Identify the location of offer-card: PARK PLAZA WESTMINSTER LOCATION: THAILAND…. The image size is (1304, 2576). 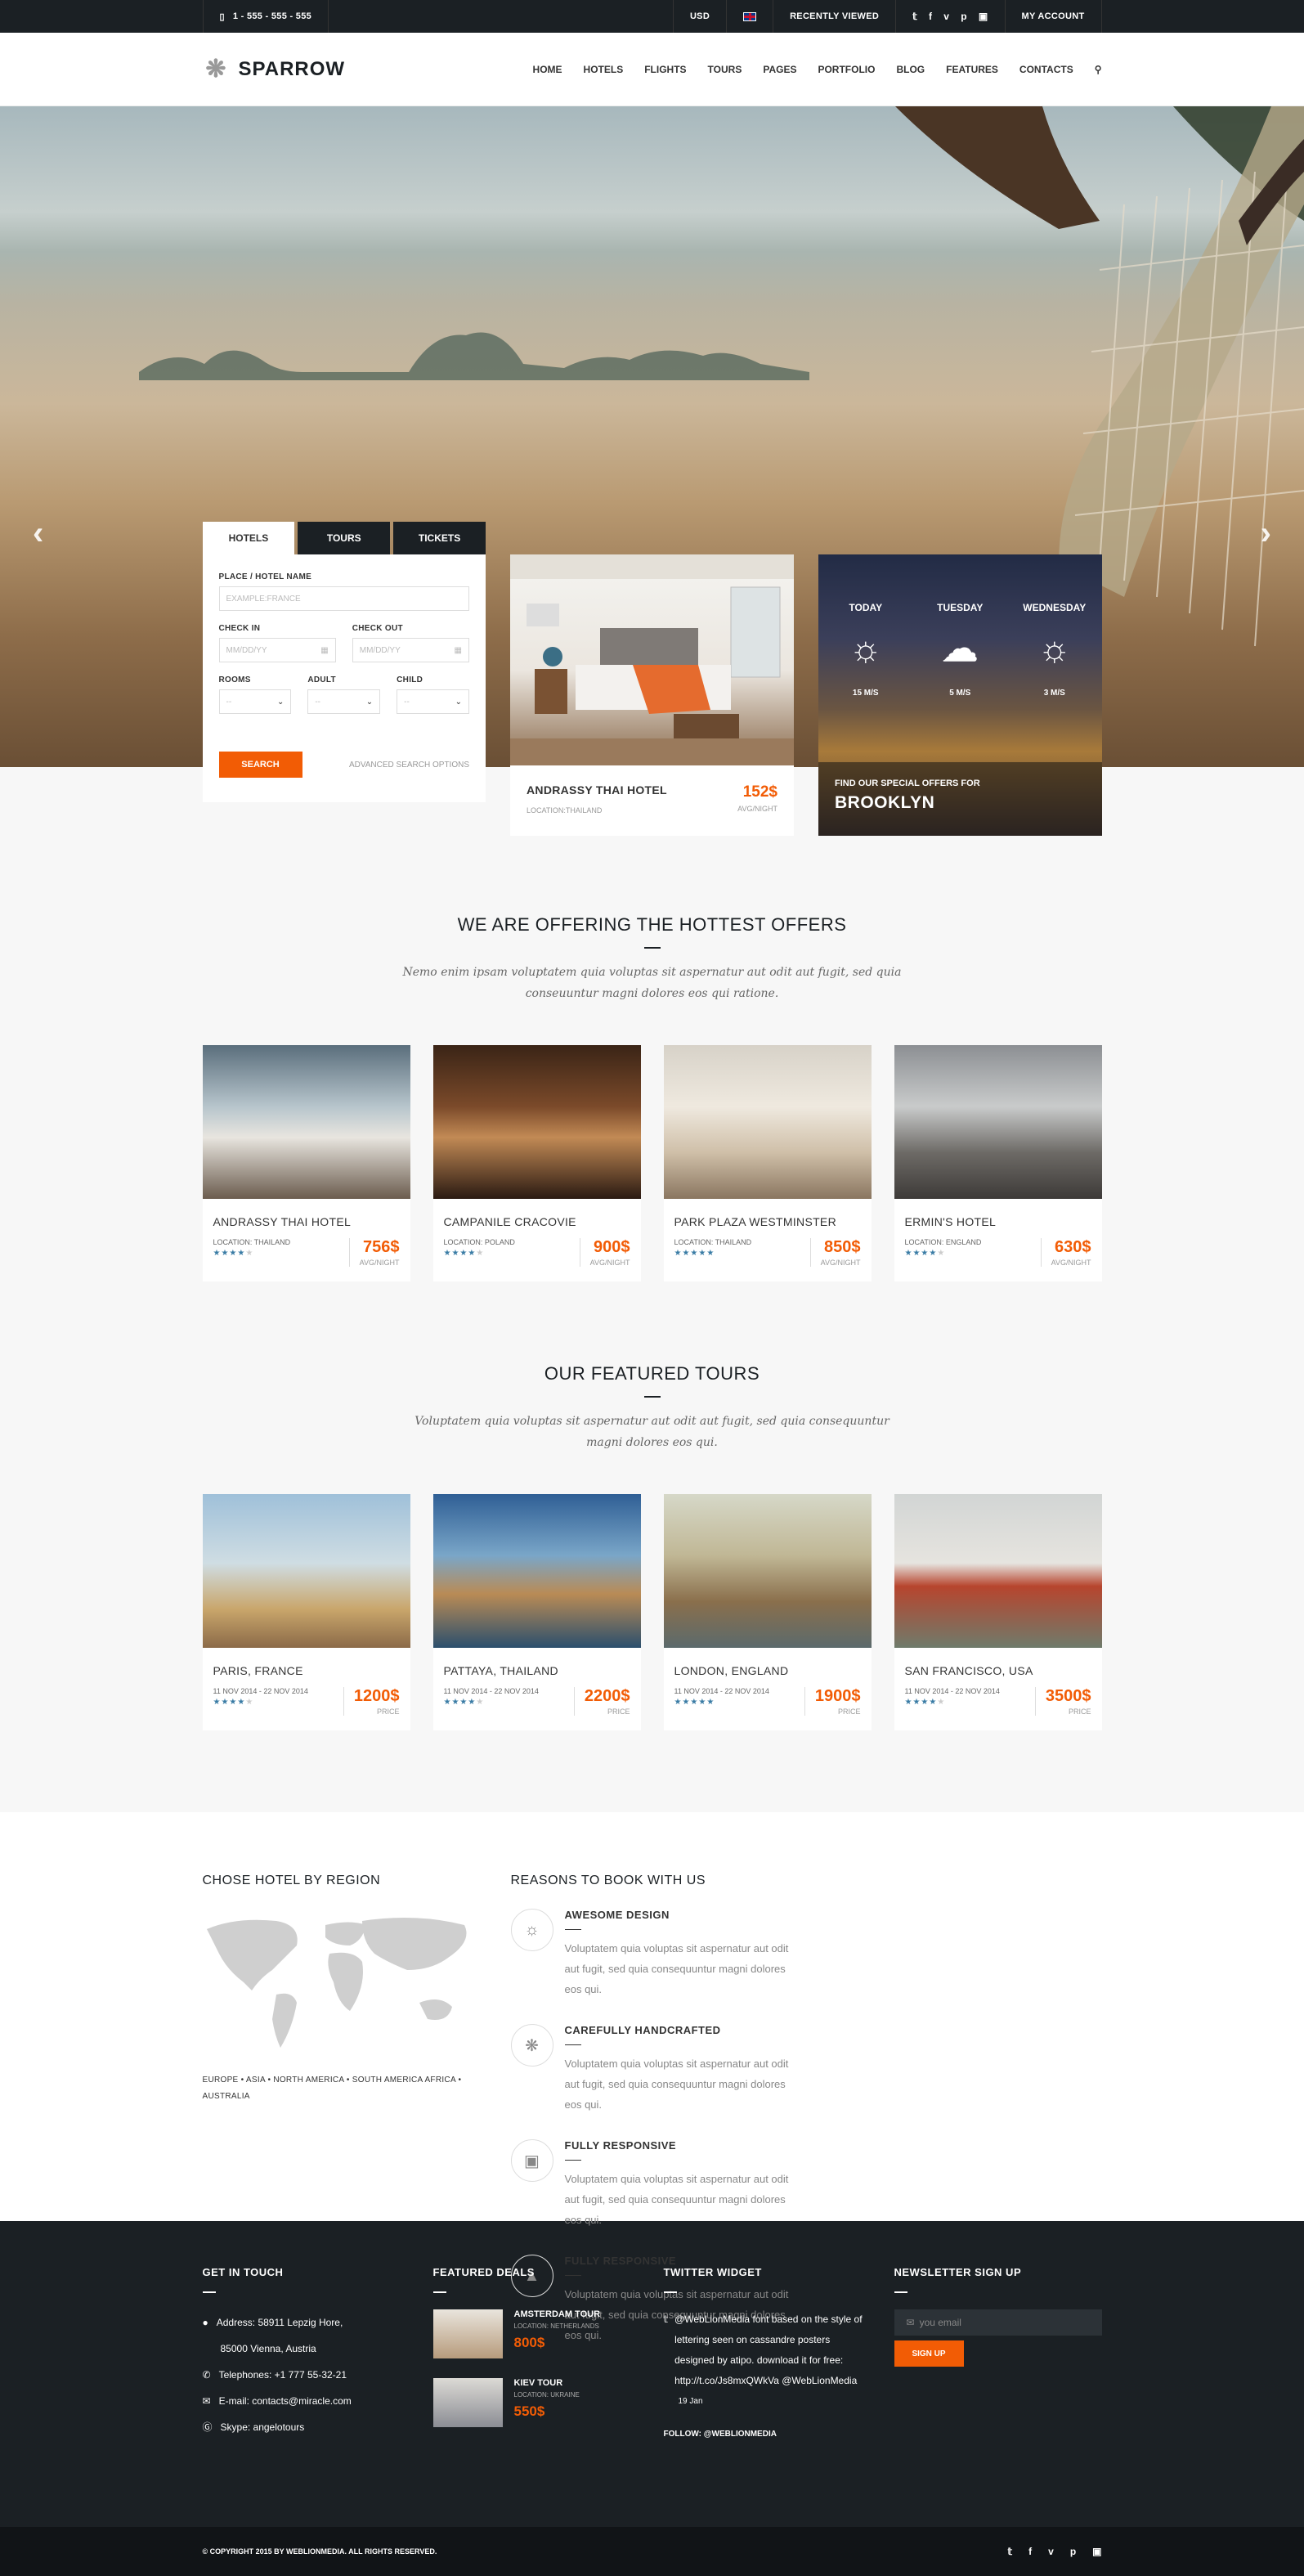
(767, 1163).